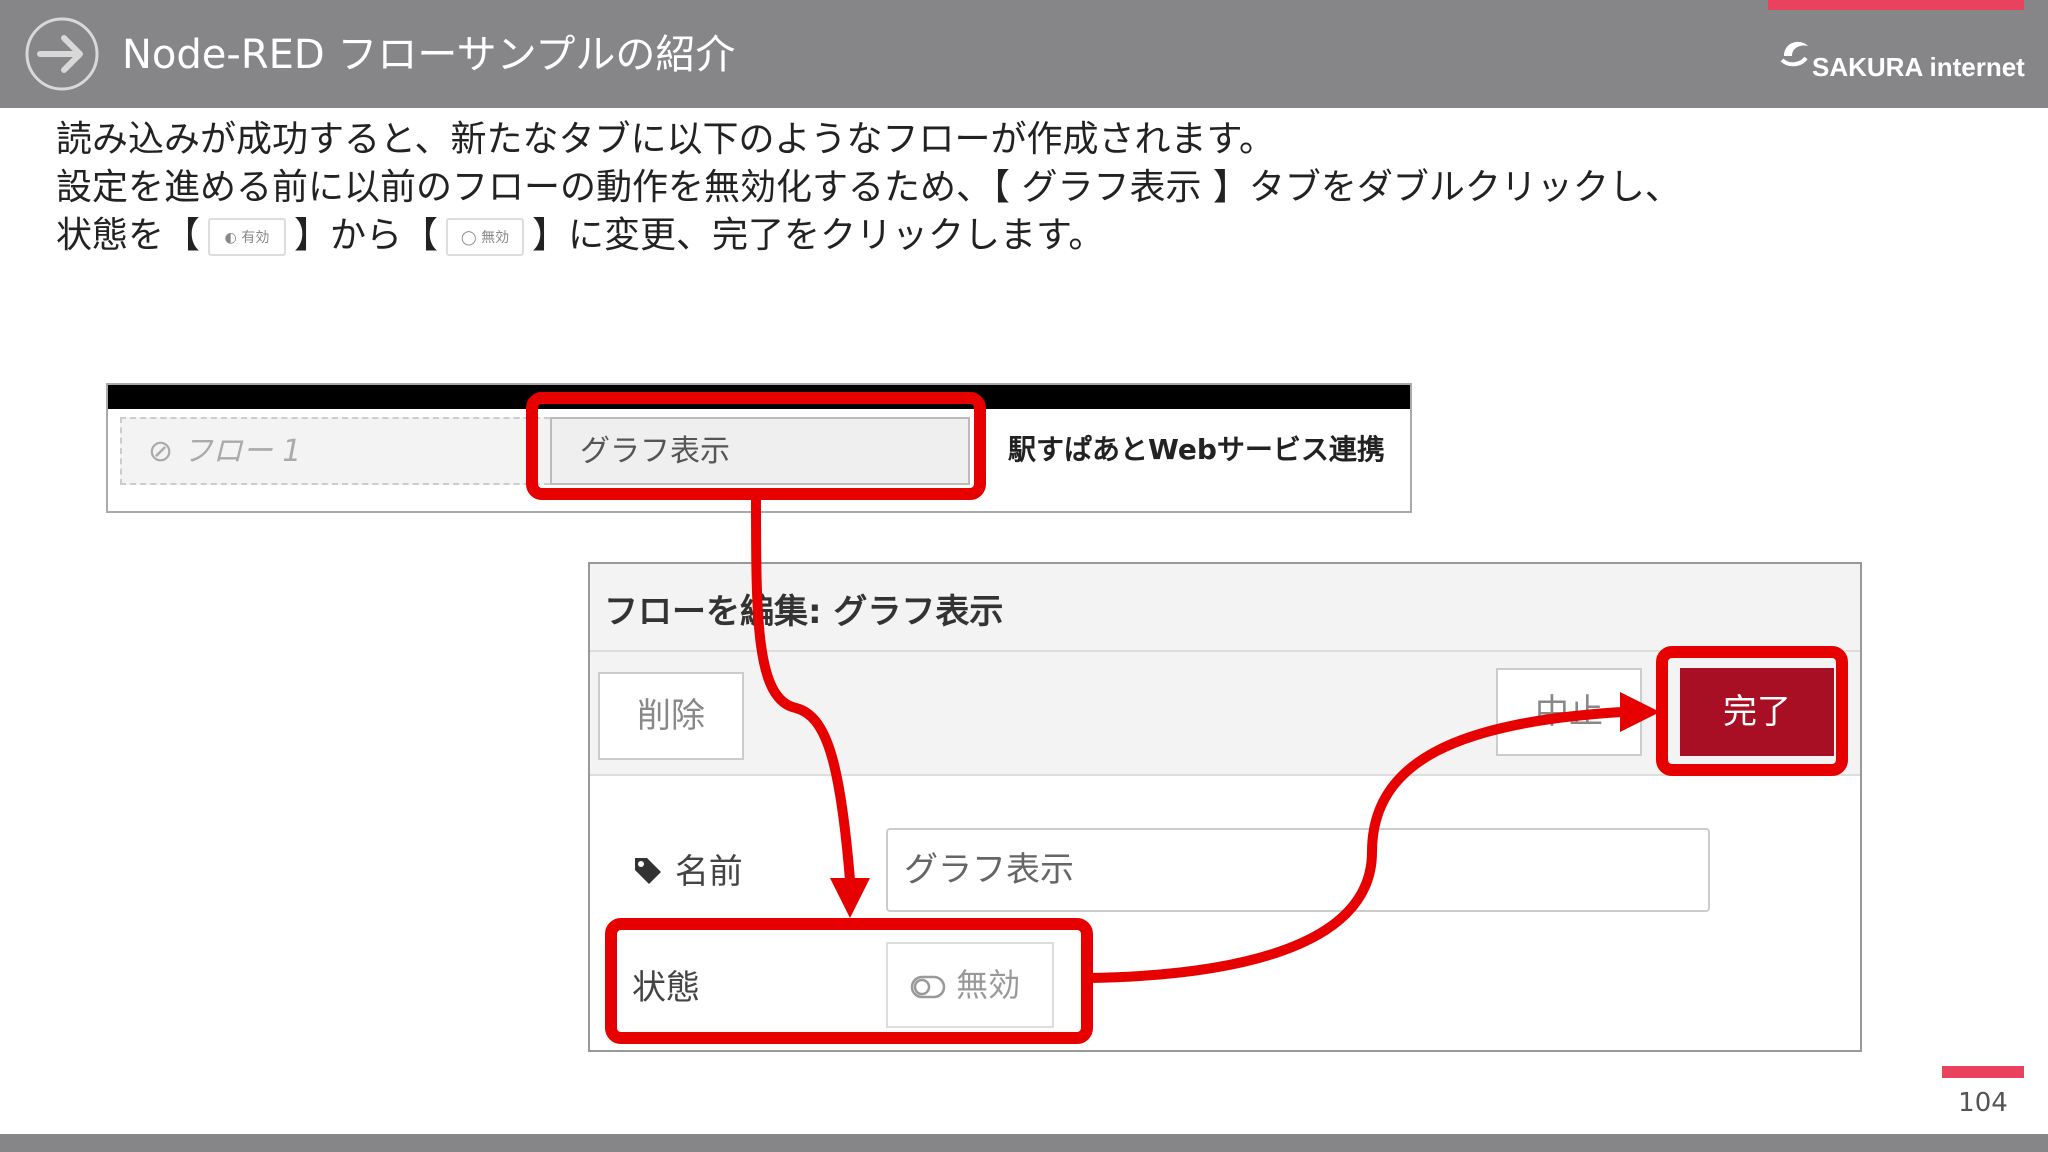 The width and height of the screenshot is (2048, 1152). I want to click on brand-logo: SAKURA internet, so click(1902, 59).